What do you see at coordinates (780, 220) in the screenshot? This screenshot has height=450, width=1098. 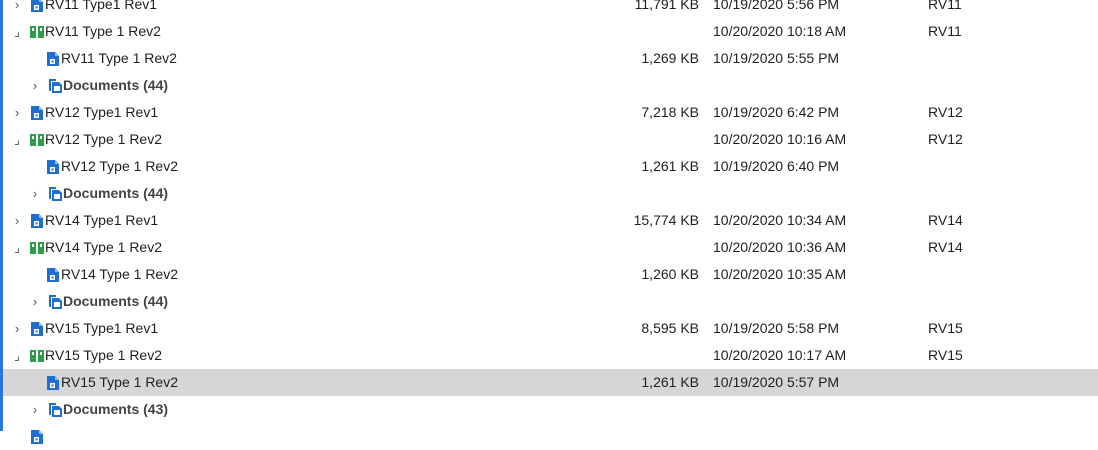 I see `modified-date: 10/20/2020 10:34 AM` at bounding box center [780, 220].